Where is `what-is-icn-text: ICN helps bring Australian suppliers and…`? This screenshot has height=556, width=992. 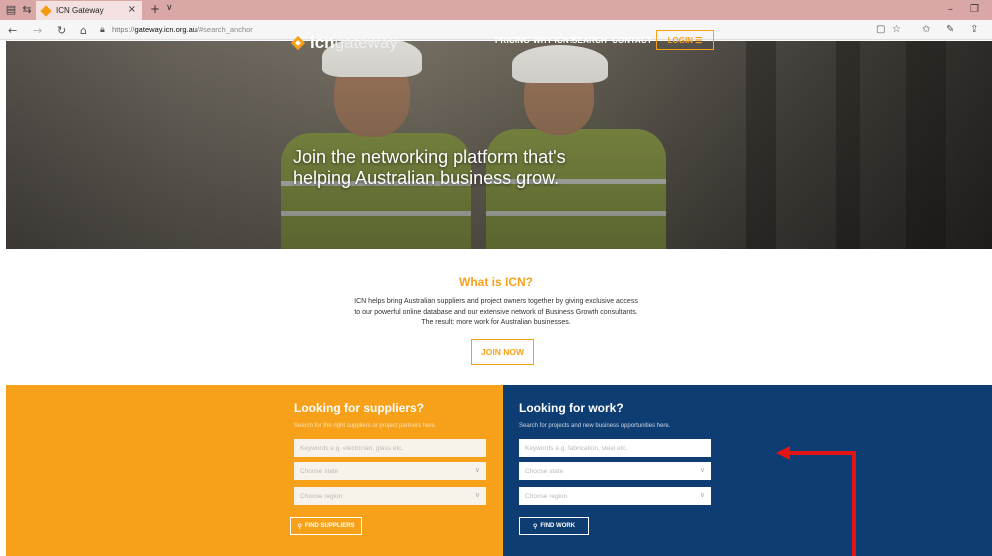
what-is-icn-text: ICN helps bring Australian suppliers and… is located at coordinates (496, 312).